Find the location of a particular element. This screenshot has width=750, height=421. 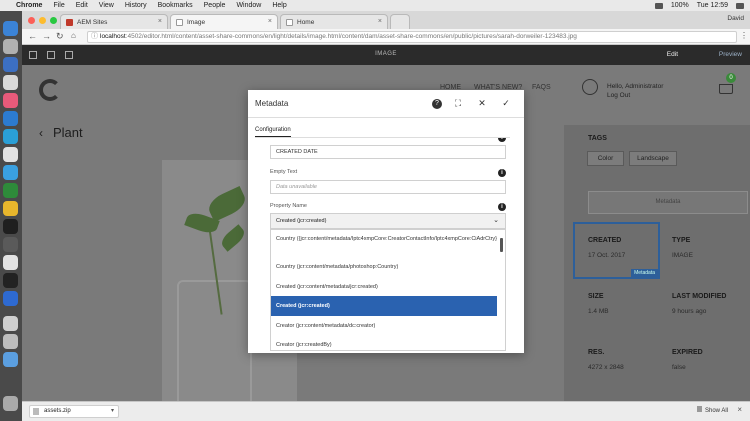

info-icon: ⓘ is located at coordinates (94, 37).